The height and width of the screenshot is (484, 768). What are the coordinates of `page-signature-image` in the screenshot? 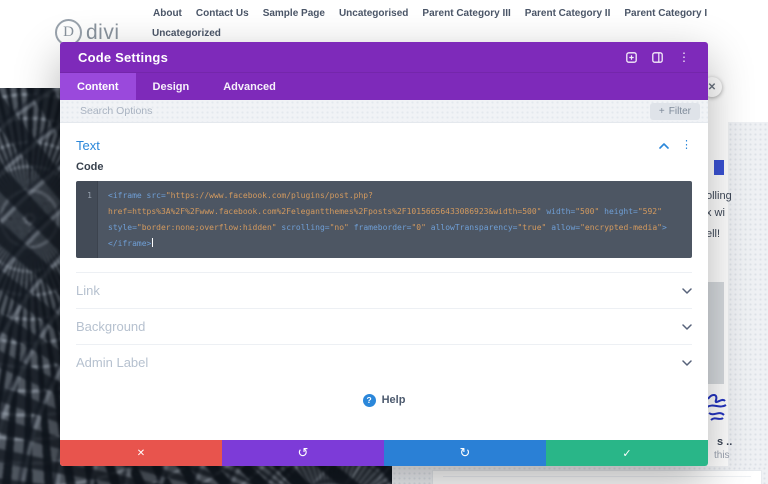 It's located at (716, 407).